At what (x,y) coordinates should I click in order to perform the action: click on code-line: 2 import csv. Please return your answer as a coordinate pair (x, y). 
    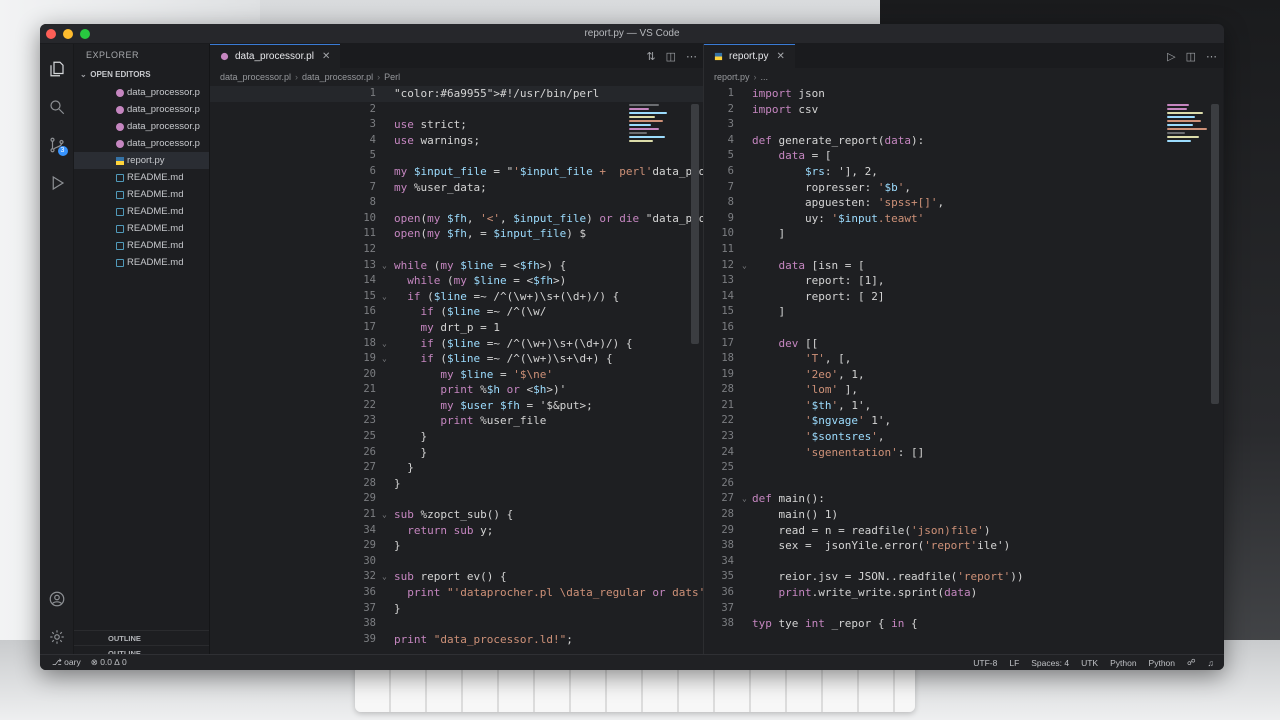
    Looking at the image, I should click on (963, 110).